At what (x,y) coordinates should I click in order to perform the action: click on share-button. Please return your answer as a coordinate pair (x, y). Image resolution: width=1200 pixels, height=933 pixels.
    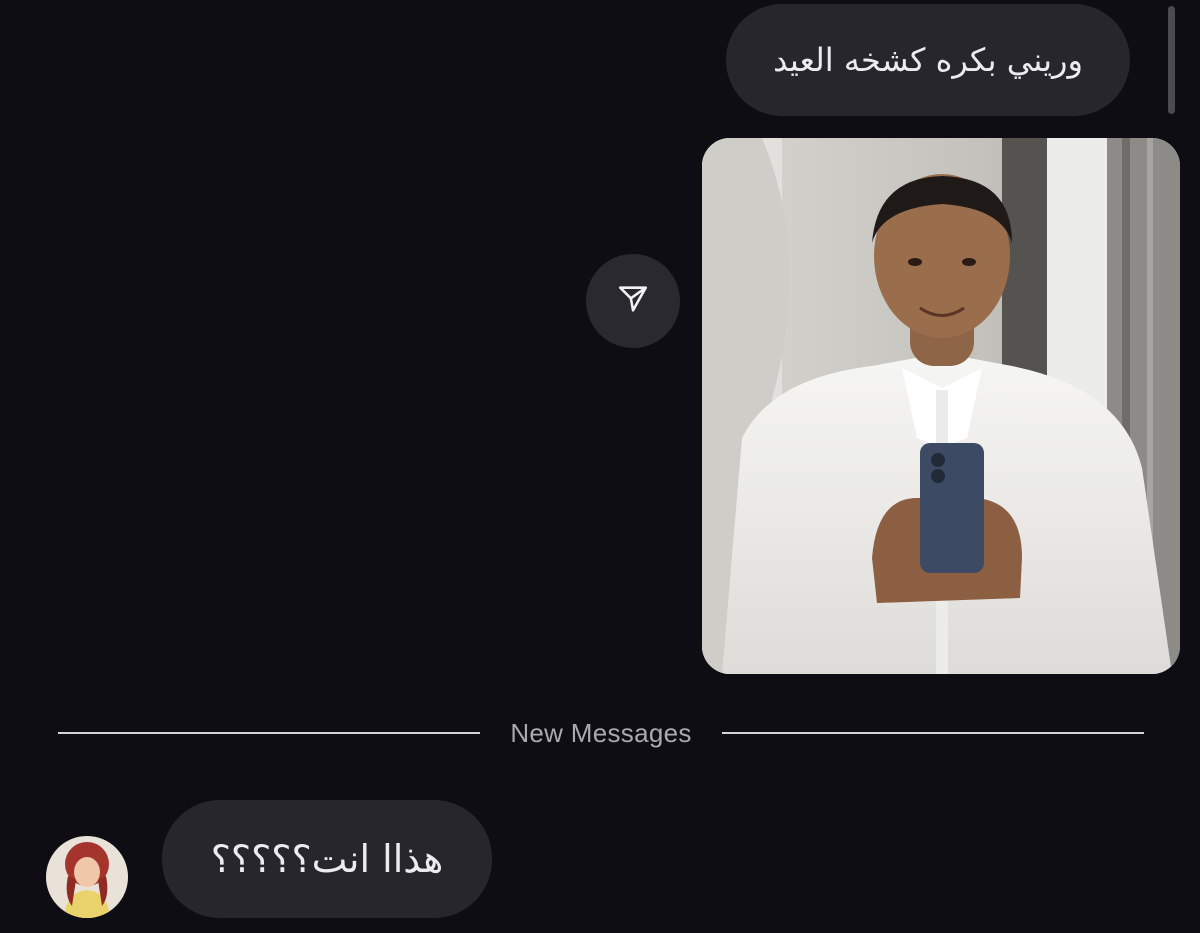
    Looking at the image, I should click on (633, 301).